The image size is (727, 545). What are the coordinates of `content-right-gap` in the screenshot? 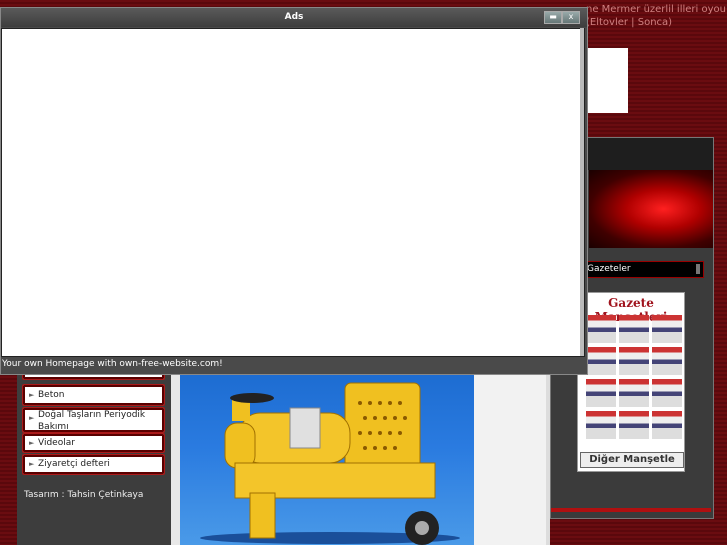 It's located at (510, 456).